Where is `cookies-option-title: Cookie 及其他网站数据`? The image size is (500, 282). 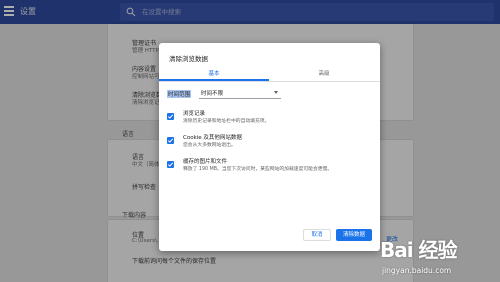 cookies-option-title: Cookie 及其他网站数据 is located at coordinates (212, 138).